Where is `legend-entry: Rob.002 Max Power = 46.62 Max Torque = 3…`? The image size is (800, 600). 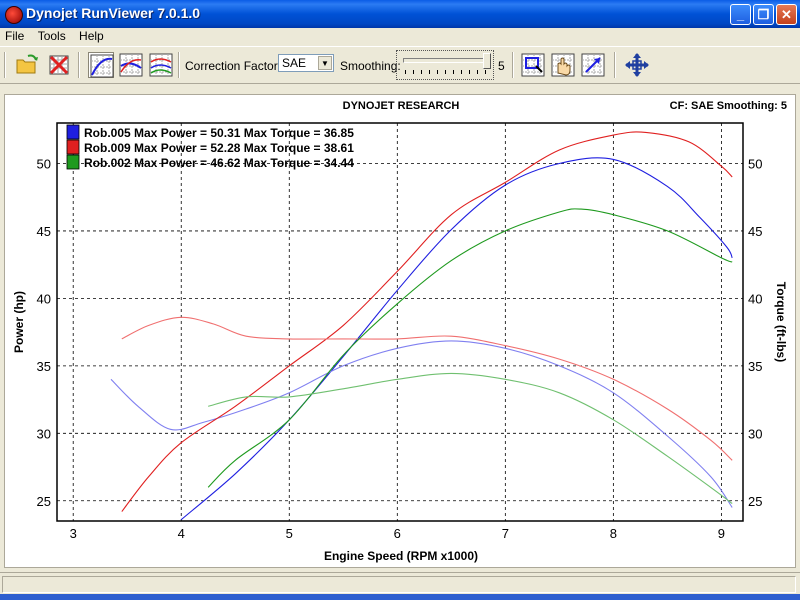
legend-entry: Rob.002 Max Power = 46.62 Max Torque = 3… is located at coordinates (219, 163).